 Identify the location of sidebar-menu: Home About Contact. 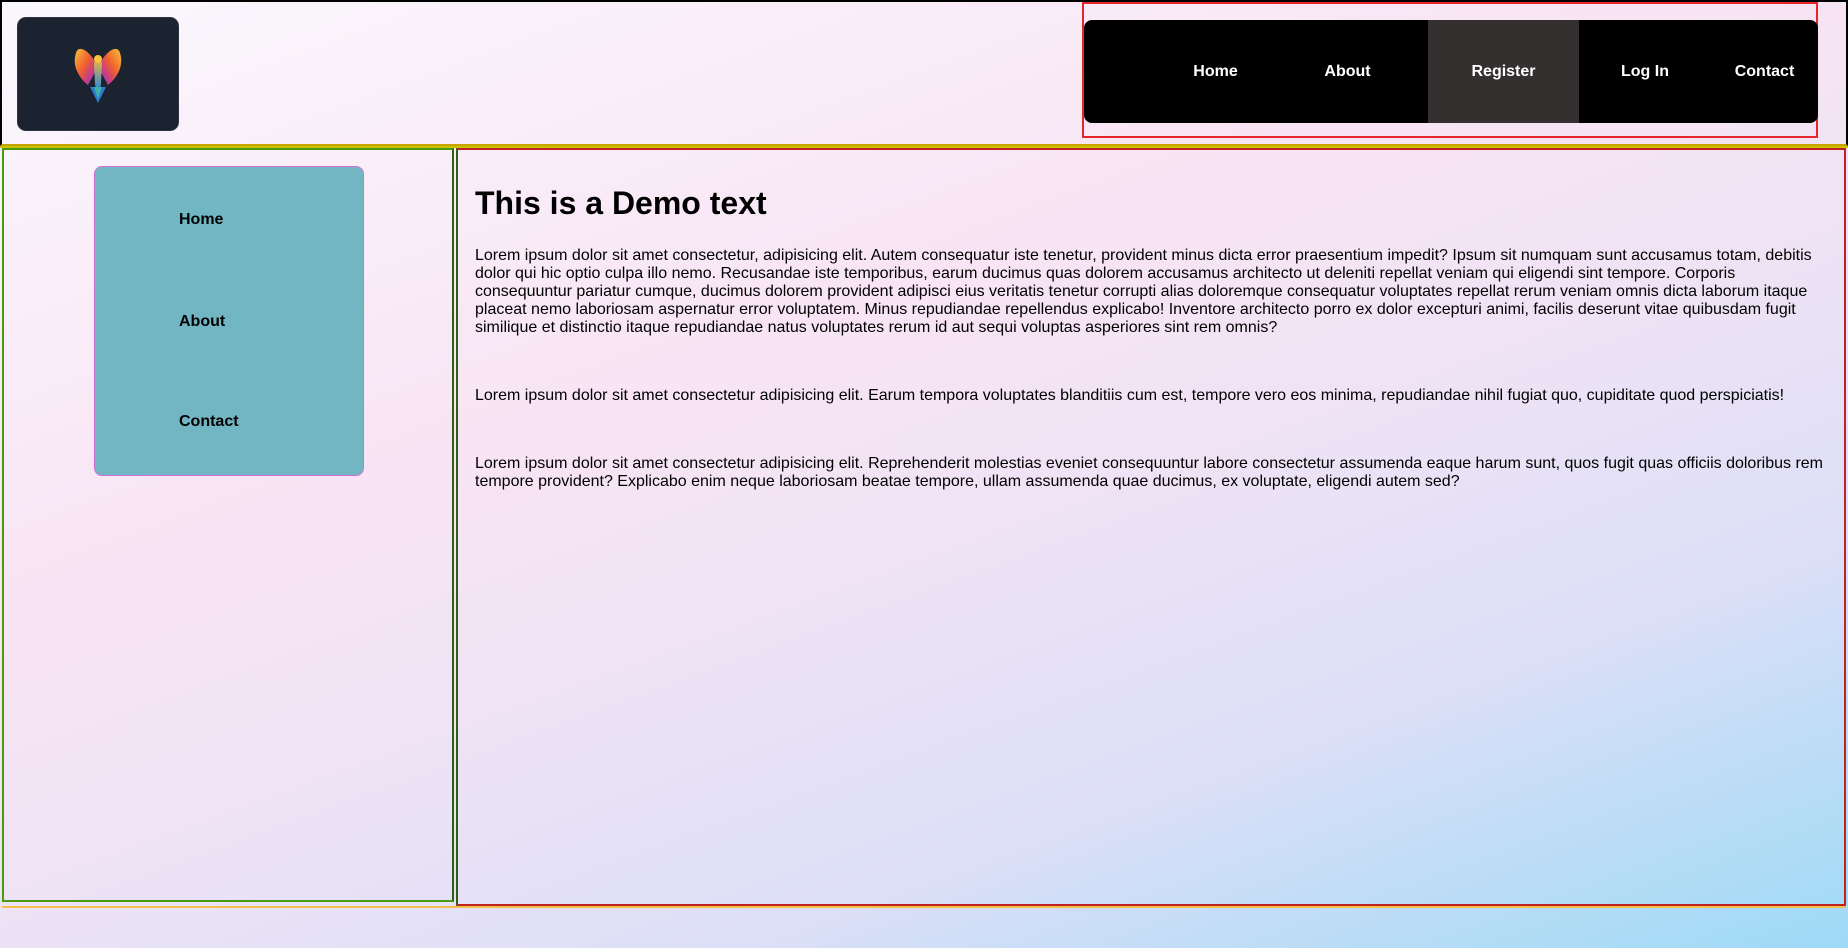
(229, 321).